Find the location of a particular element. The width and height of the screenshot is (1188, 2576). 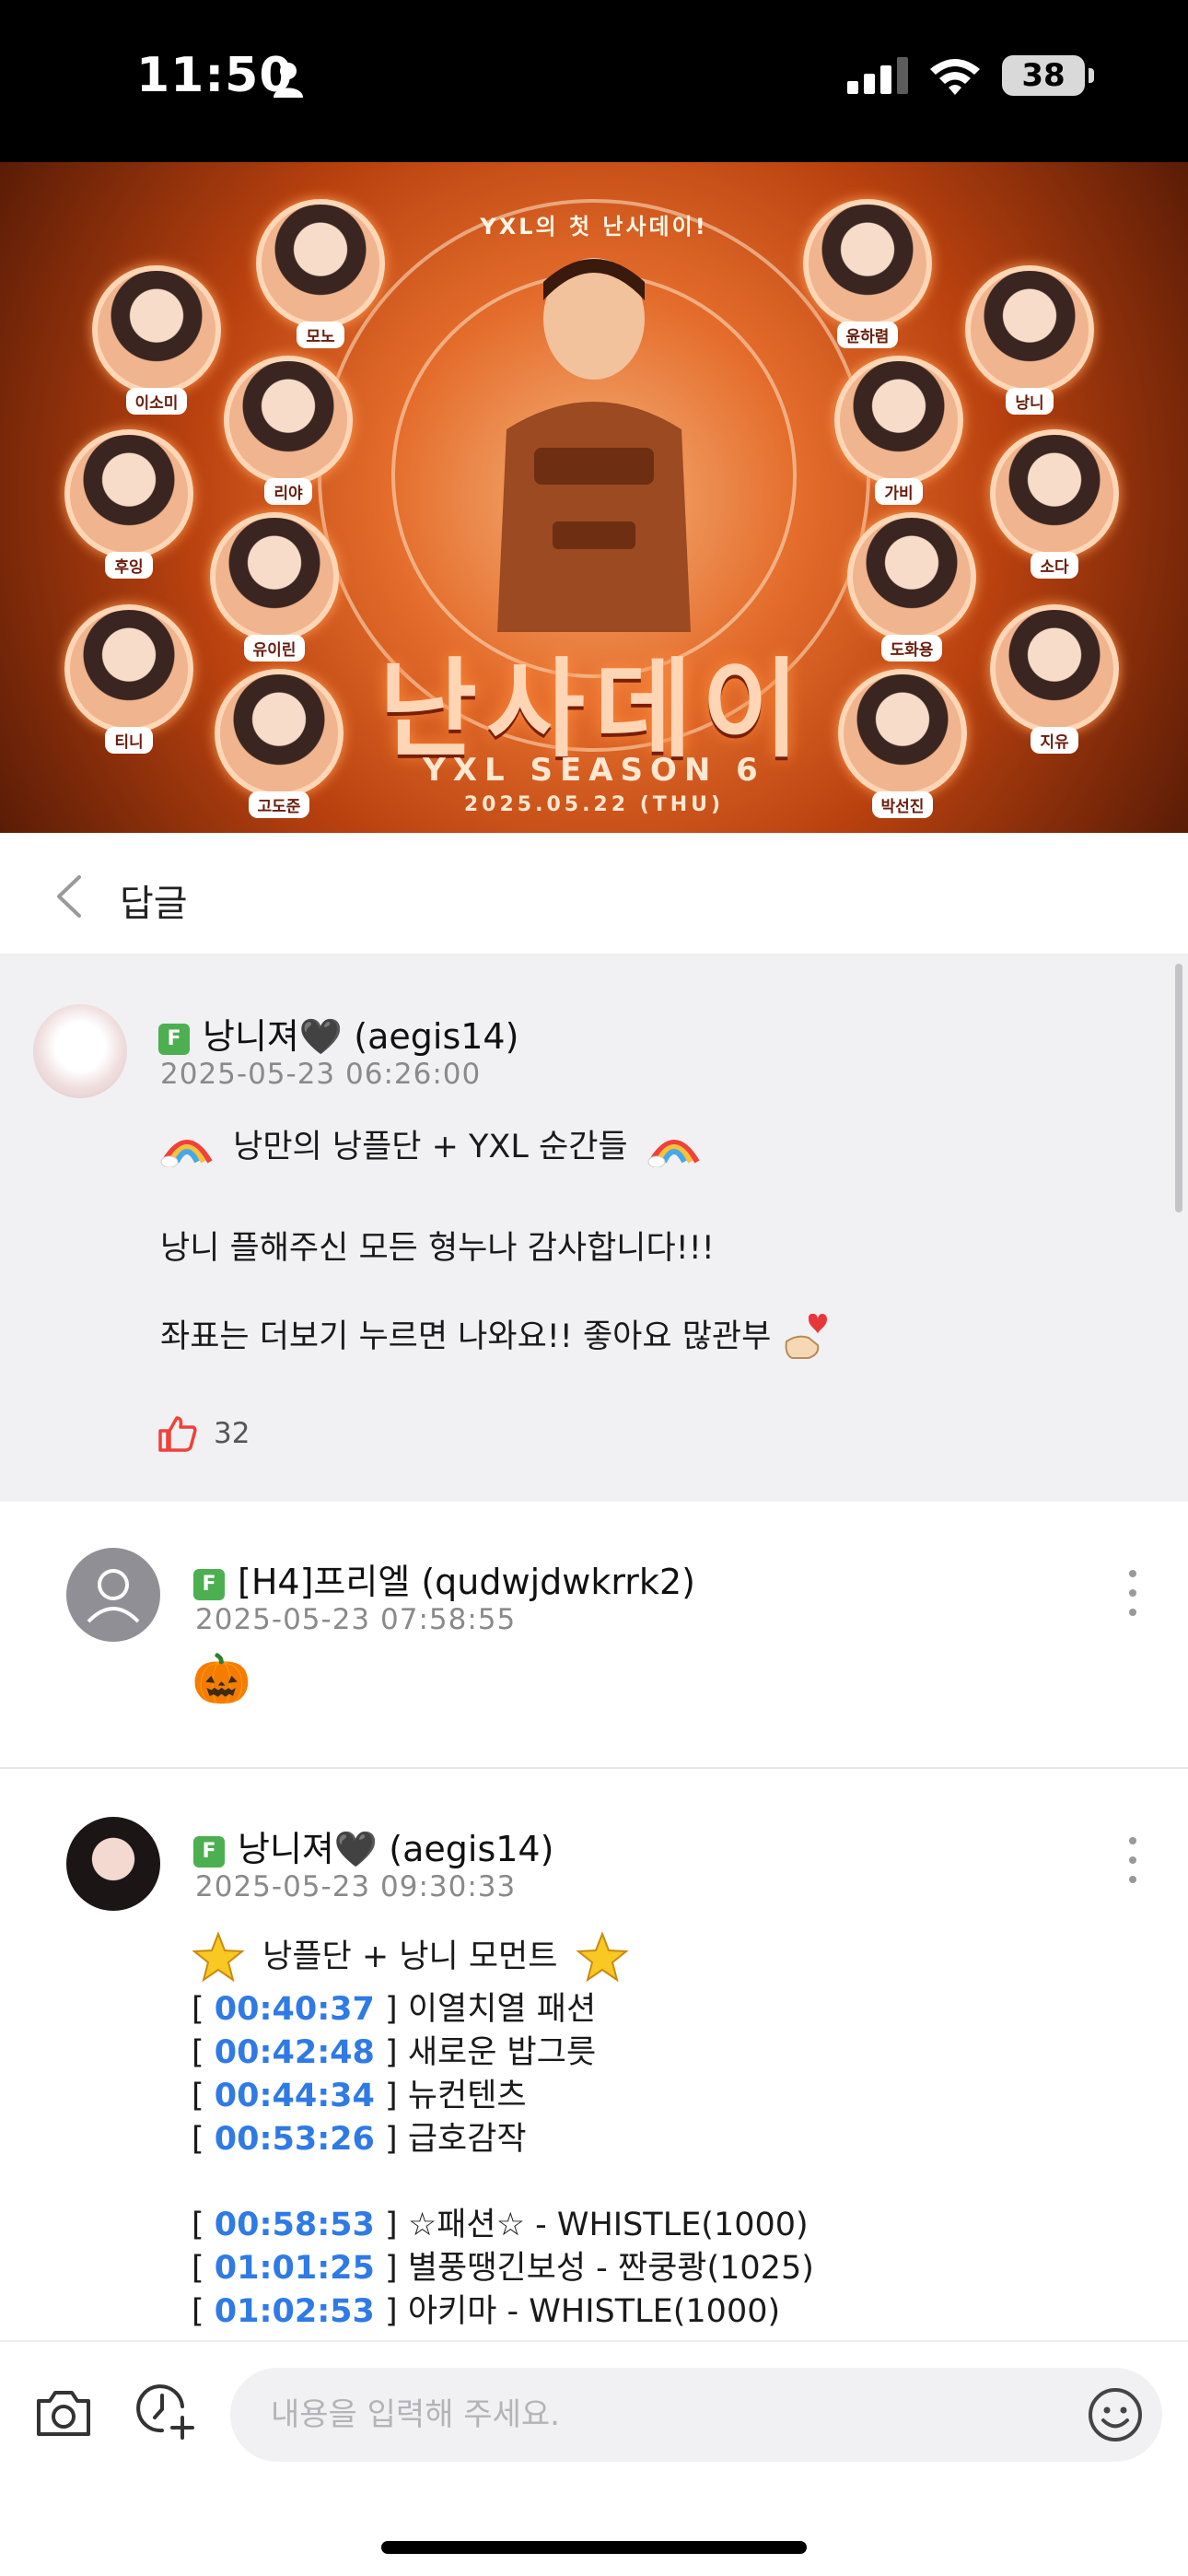

banner-member: 박선진 is located at coordinates (903, 743).